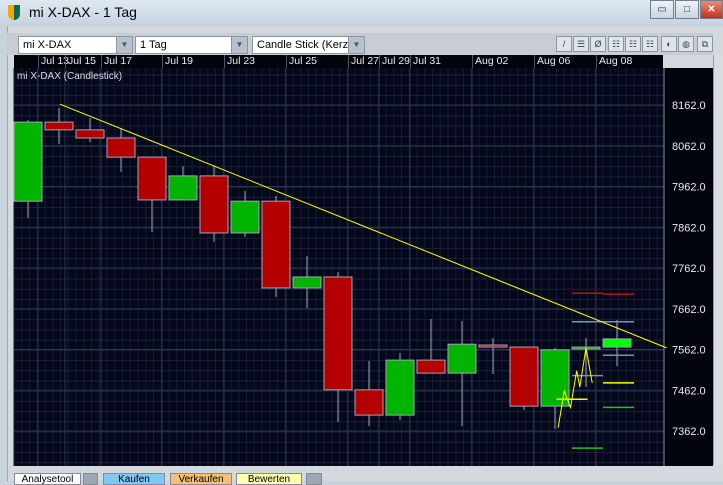 The height and width of the screenshot is (485, 723). I want to click on y-tick-label: 7662.0, so click(689, 310).